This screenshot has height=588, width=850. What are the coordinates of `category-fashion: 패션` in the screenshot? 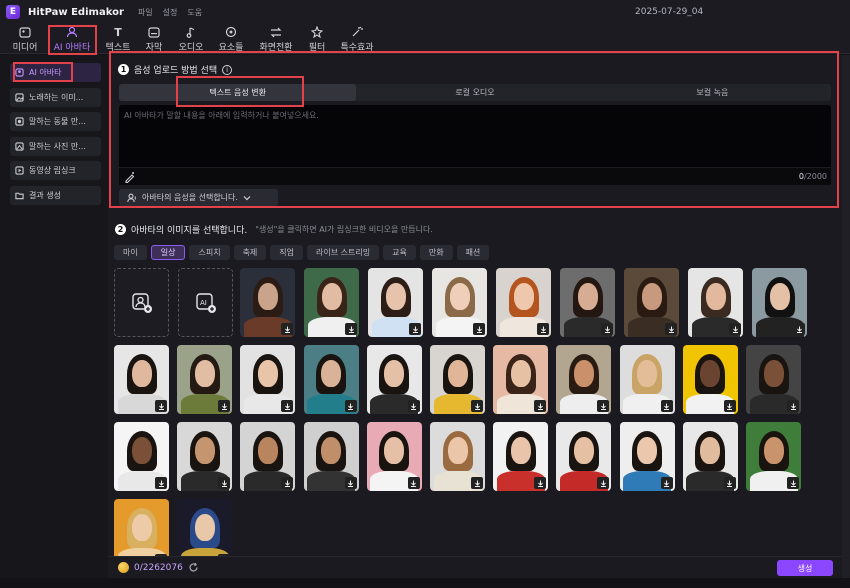 It's located at (473, 252).